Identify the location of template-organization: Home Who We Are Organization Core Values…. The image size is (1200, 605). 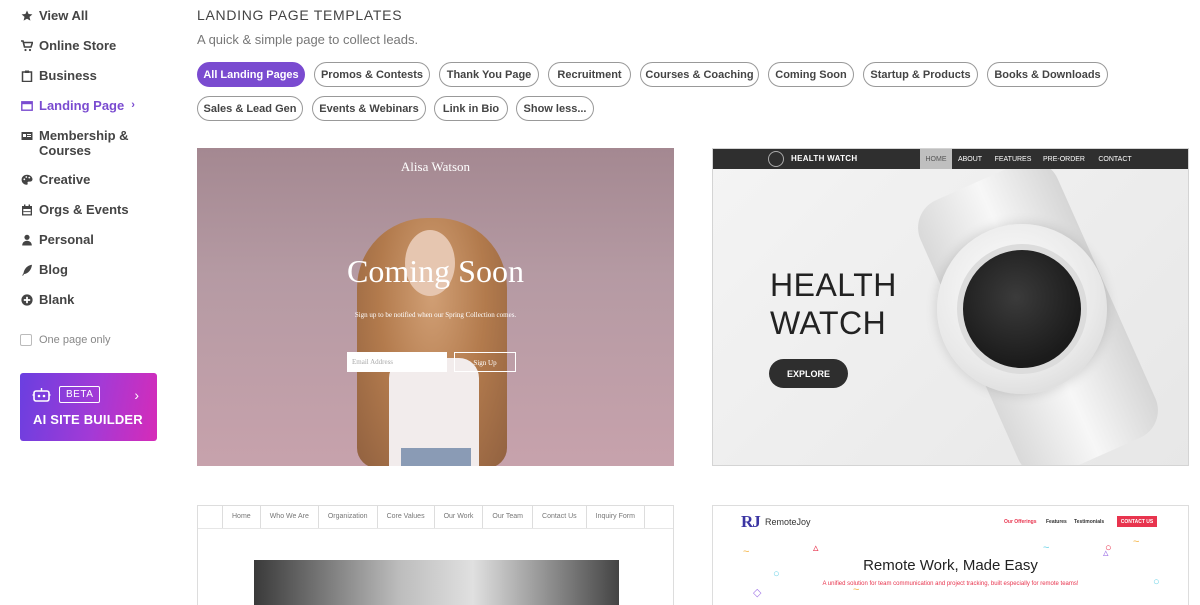
(435, 555).